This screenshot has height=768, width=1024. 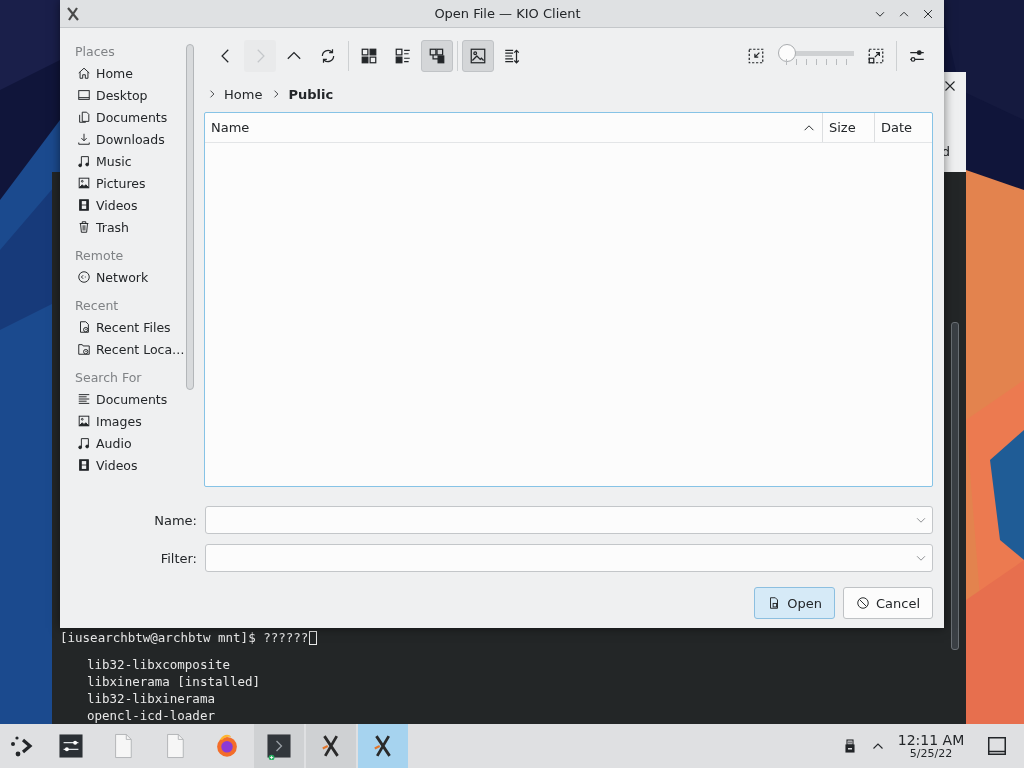 I want to click on sidebar-item: Downloads, so click(x=129, y=139).